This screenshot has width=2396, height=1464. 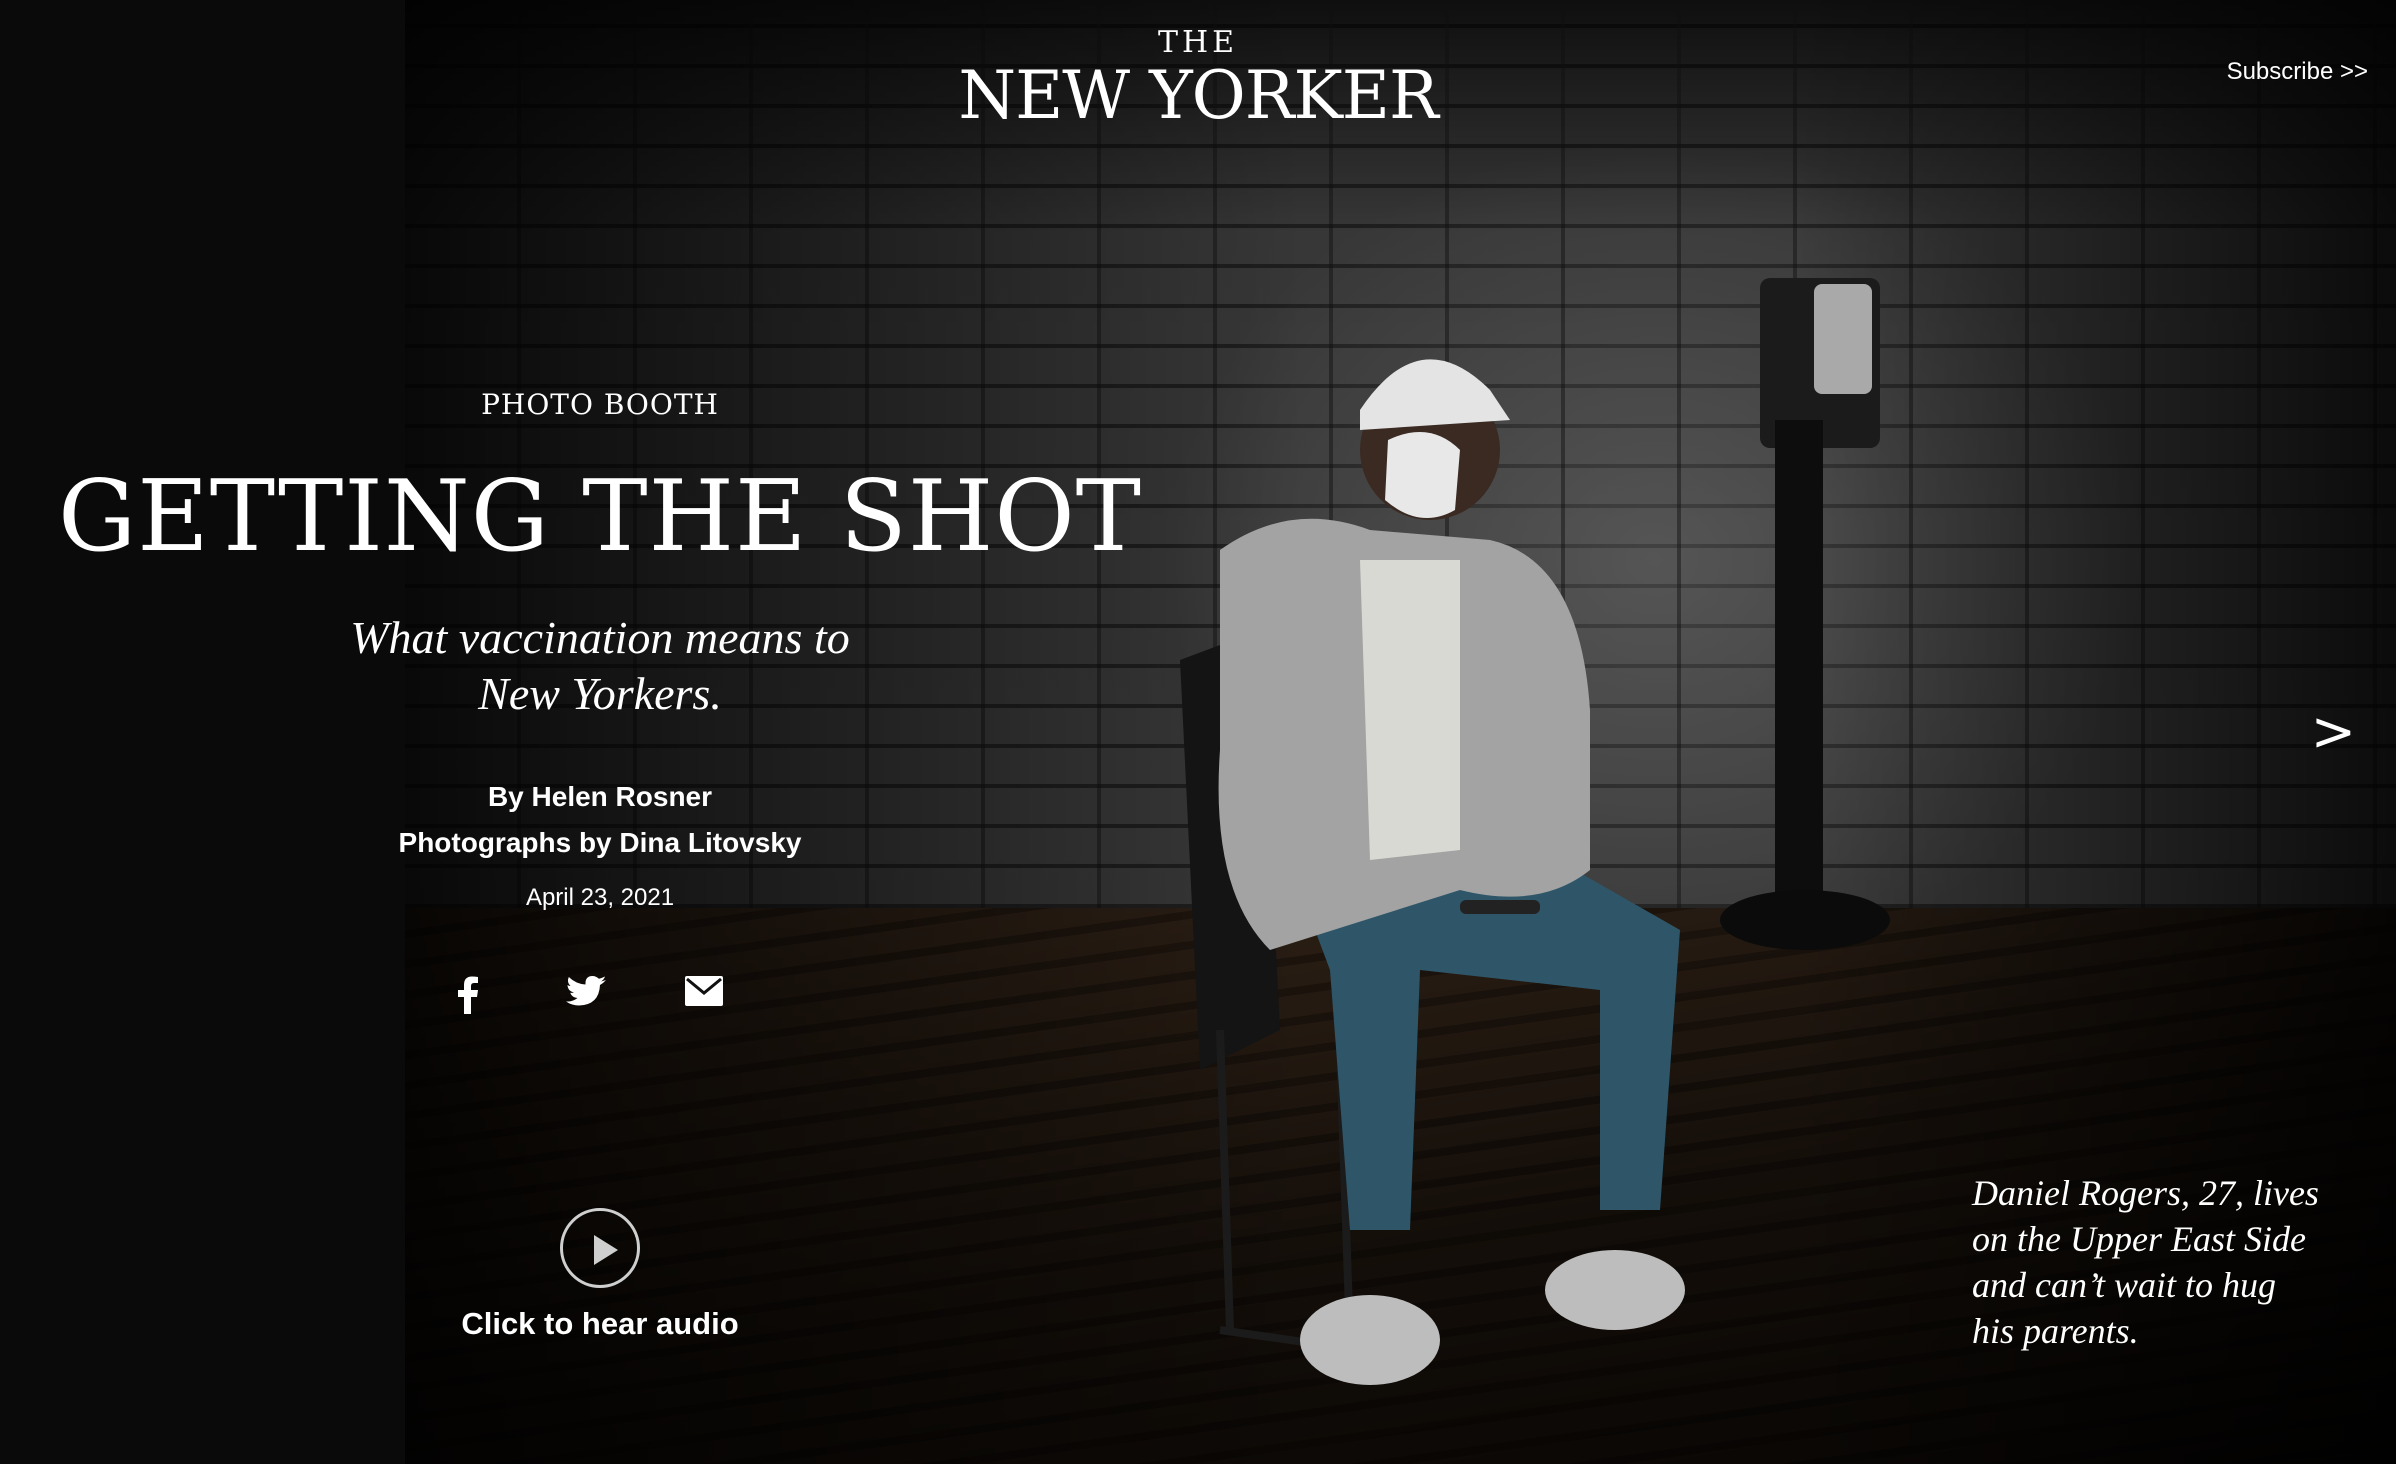 I want to click on seated-man-figure, so click(x=1432, y=872).